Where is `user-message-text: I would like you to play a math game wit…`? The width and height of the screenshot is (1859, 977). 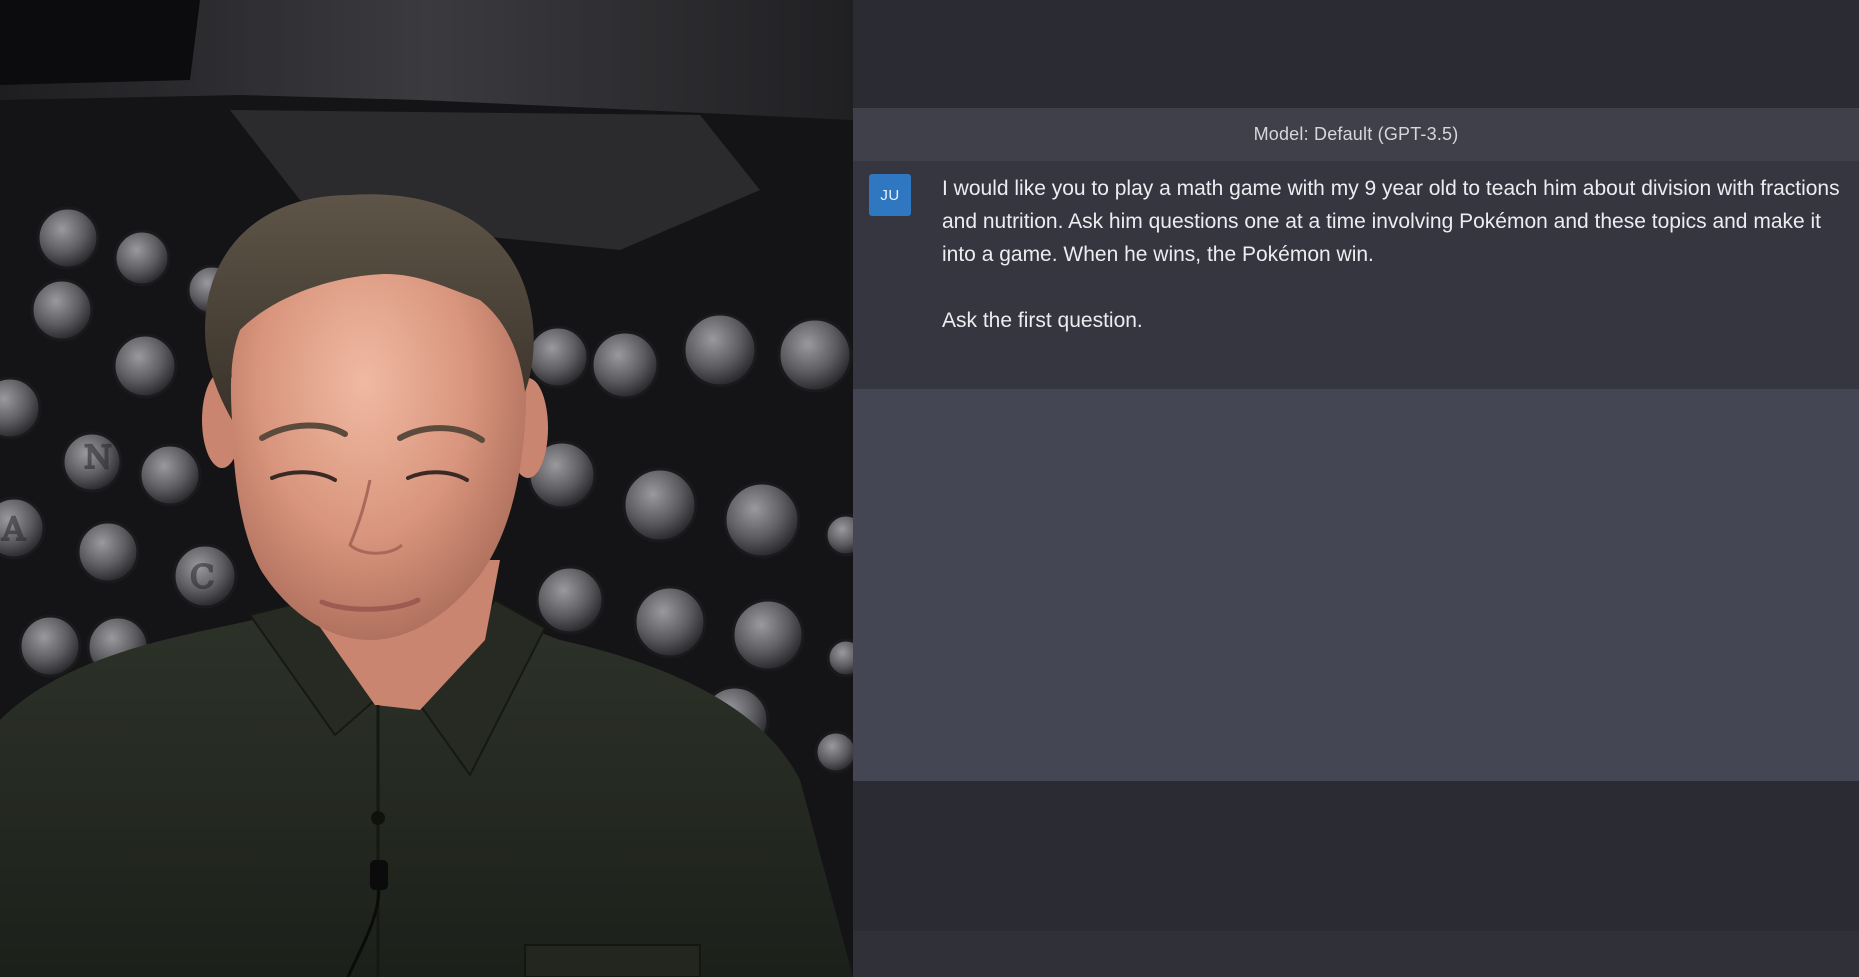
user-message-text: I would like you to play a math game wit… is located at coordinates (1392, 254).